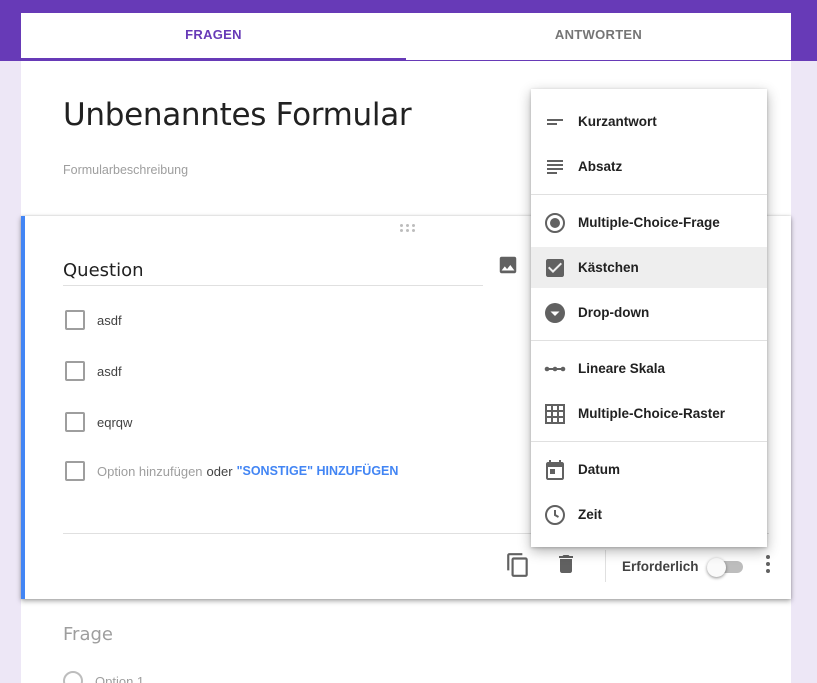 This screenshot has height=683, width=817. Describe the element at coordinates (555, 121) in the screenshot. I see `short-answer-icon` at that location.